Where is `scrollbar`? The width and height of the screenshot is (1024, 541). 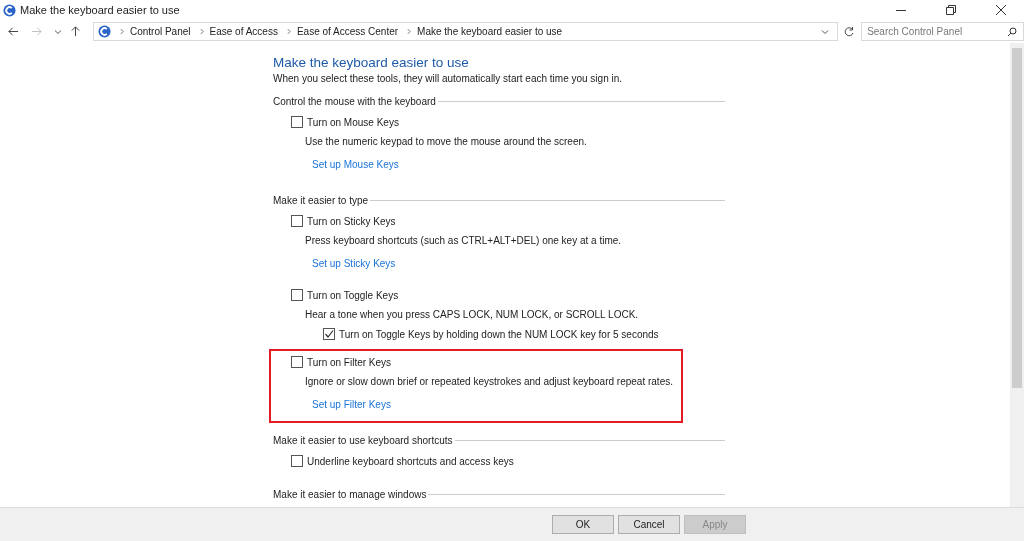 scrollbar is located at coordinates (1017, 275).